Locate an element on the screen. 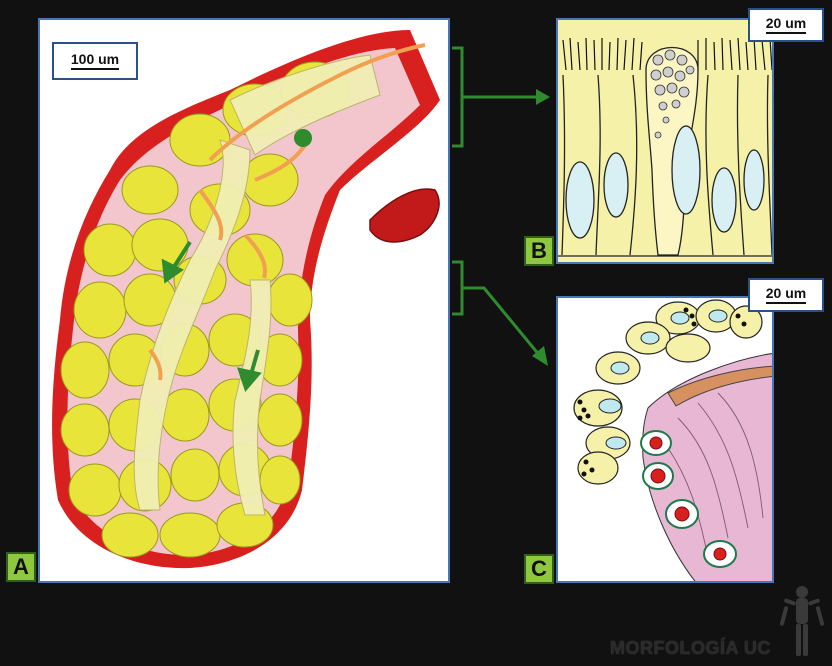 Image resolution: width=832 pixels, height=666 pixels. anatomy-figure-icon is located at coordinates (802, 621).